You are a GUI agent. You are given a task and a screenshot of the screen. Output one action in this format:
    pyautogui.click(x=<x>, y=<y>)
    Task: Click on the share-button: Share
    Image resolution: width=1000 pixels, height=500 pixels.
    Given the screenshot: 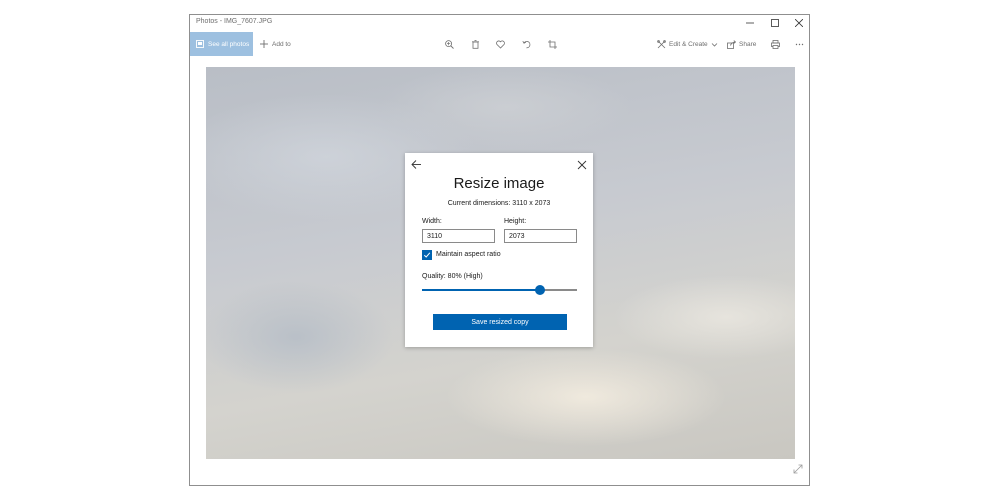 What is the action you would take?
    pyautogui.click(x=741, y=44)
    